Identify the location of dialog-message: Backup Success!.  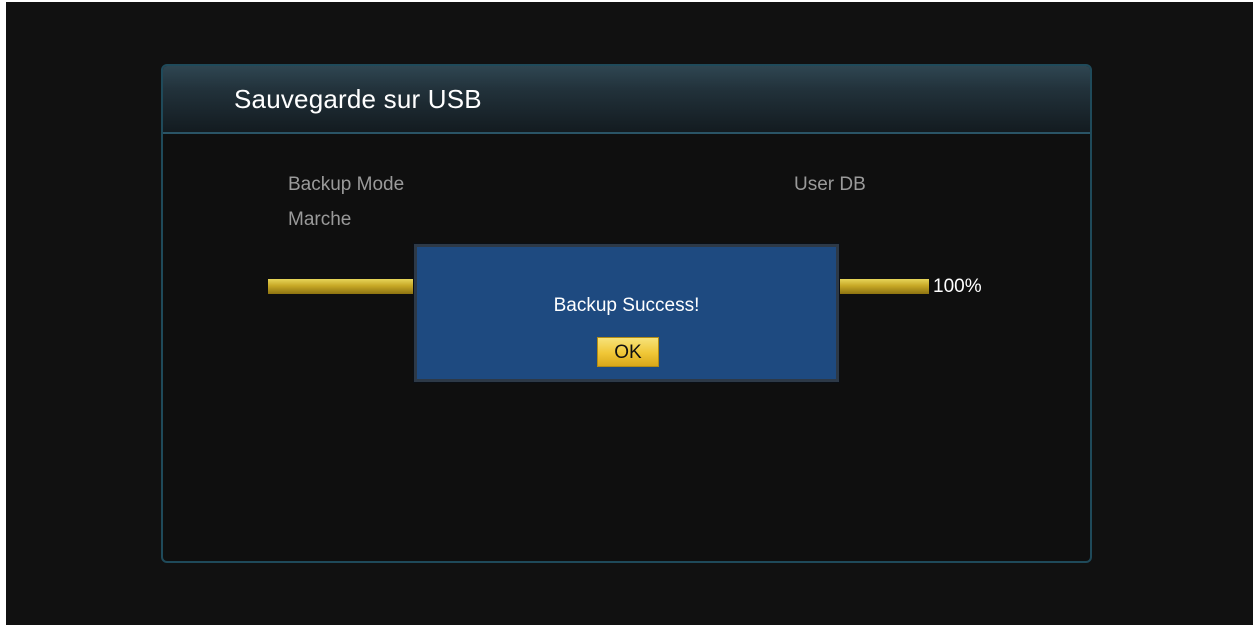
(626, 305).